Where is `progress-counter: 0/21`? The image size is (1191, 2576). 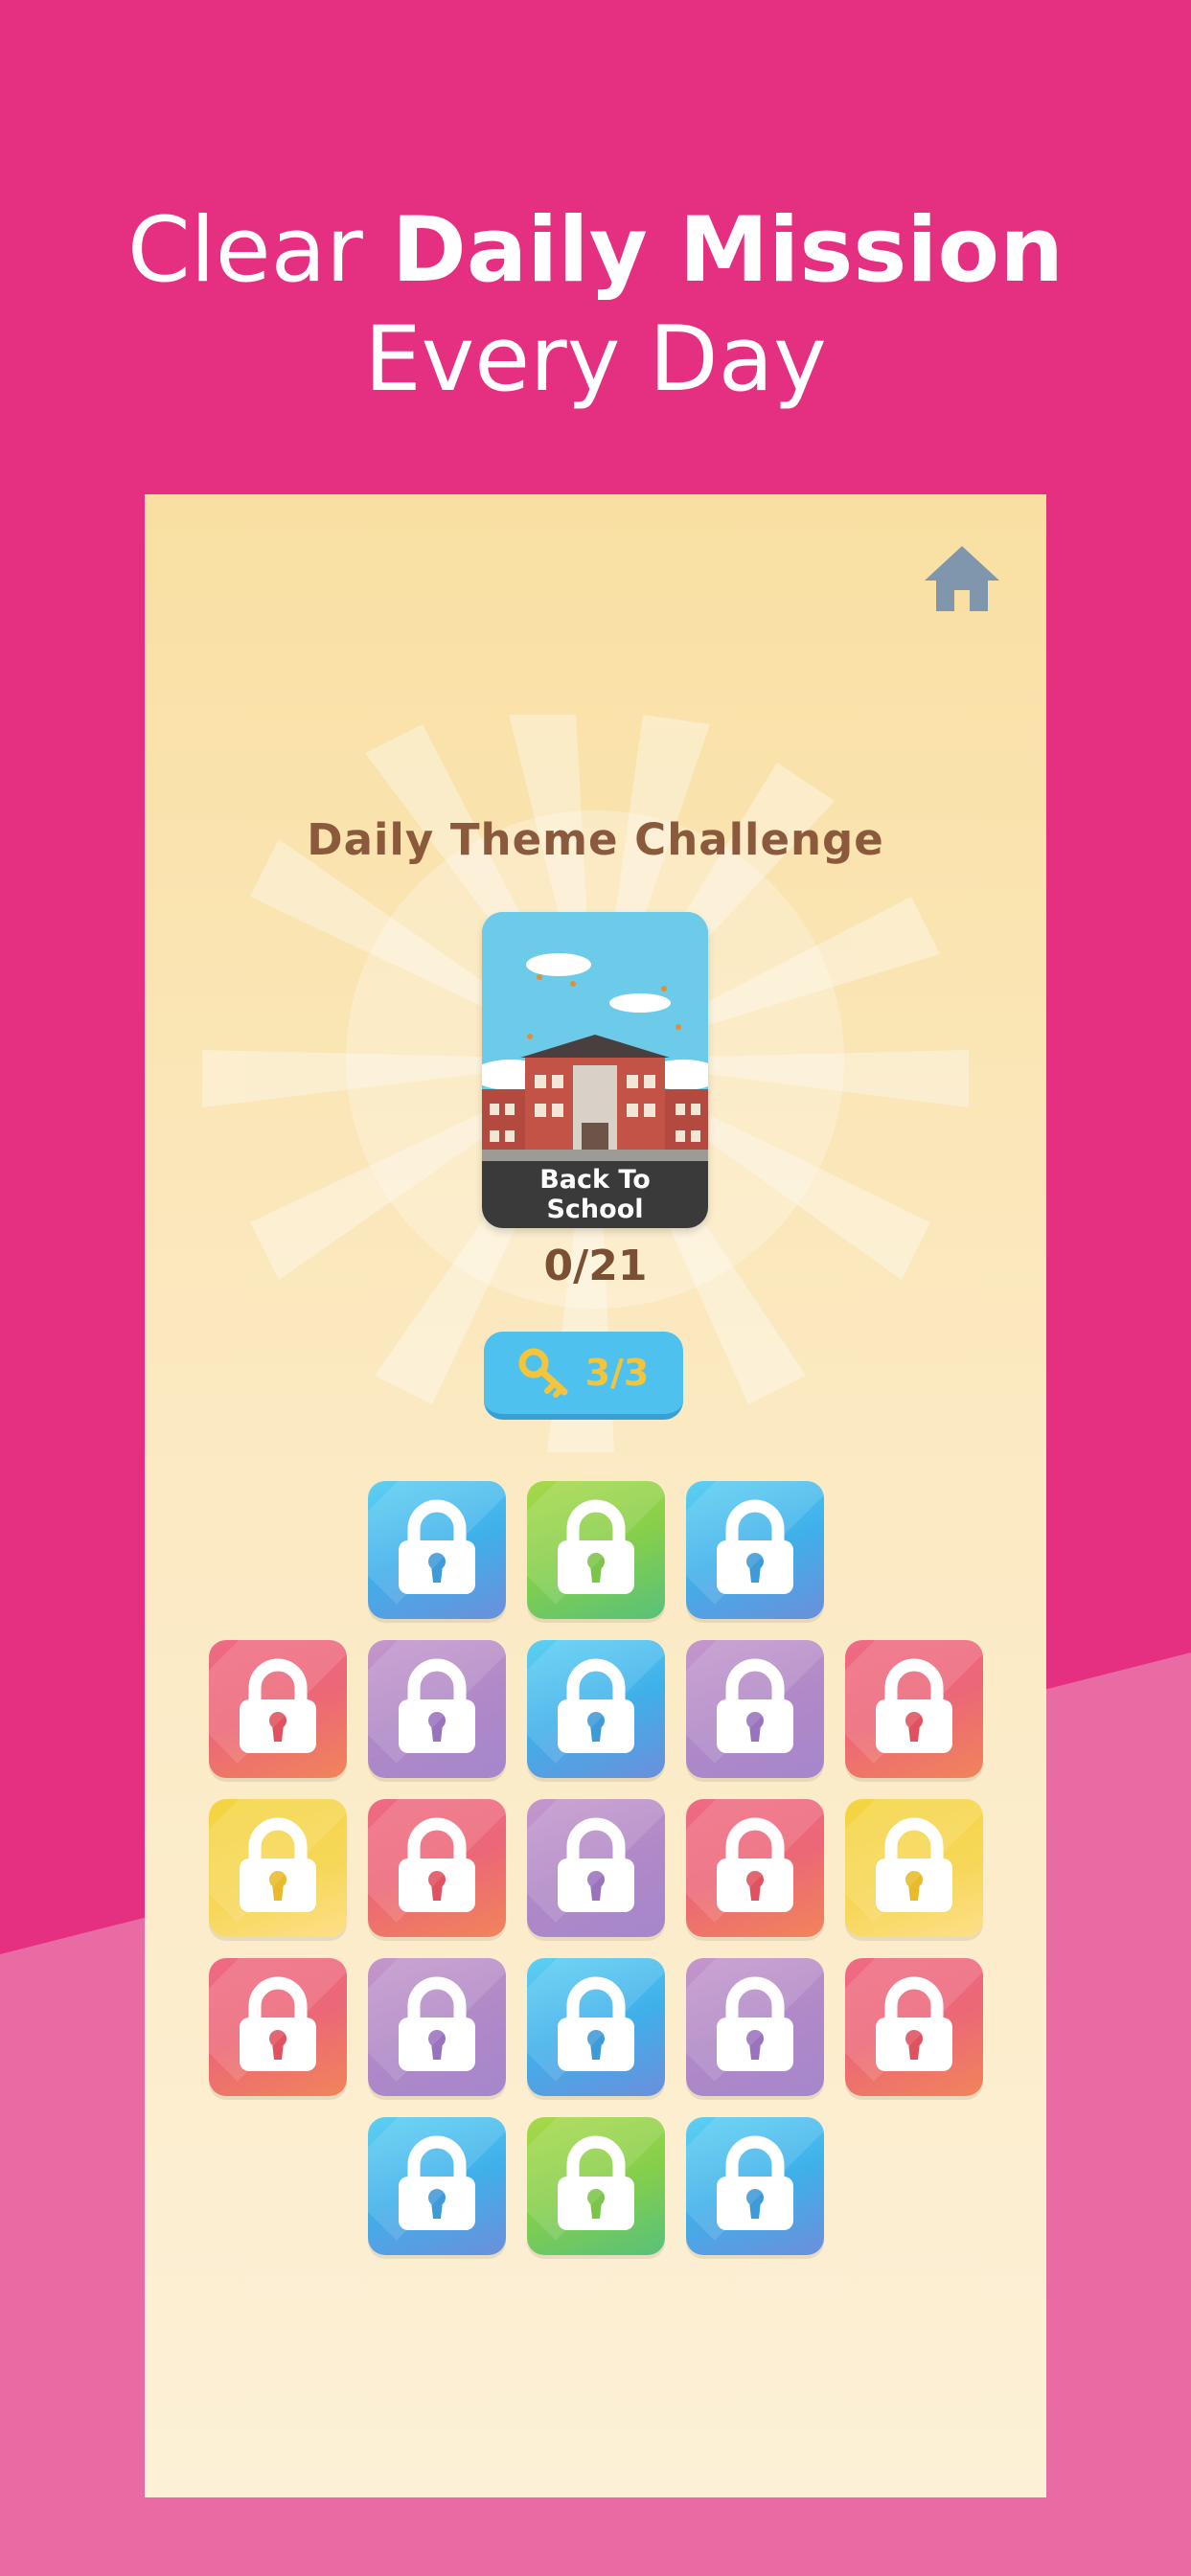
progress-counter: 0/21 is located at coordinates (595, 1266).